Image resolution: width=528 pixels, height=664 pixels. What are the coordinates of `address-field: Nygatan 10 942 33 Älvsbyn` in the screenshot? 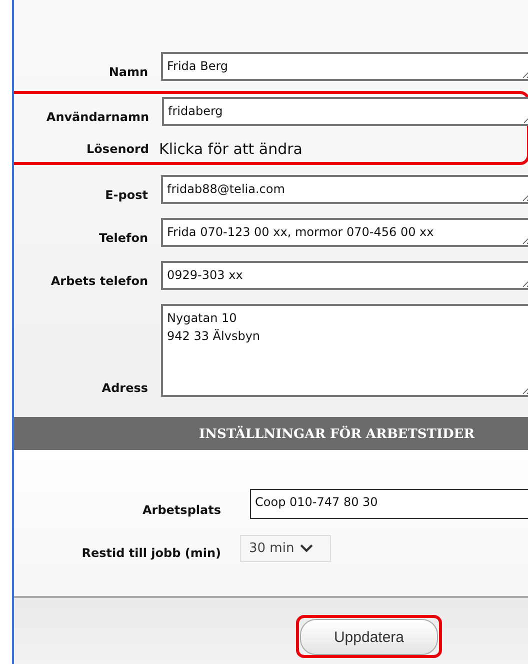 It's located at (344, 350).